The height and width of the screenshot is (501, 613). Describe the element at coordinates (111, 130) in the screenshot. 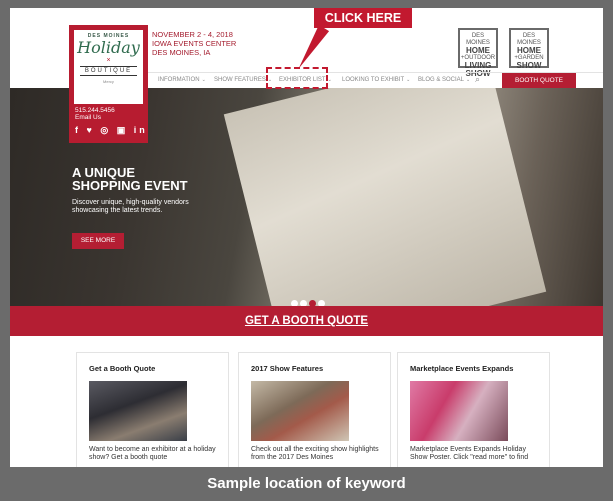

I see `social-icons: f ♥ ◎ ▣ in` at that location.